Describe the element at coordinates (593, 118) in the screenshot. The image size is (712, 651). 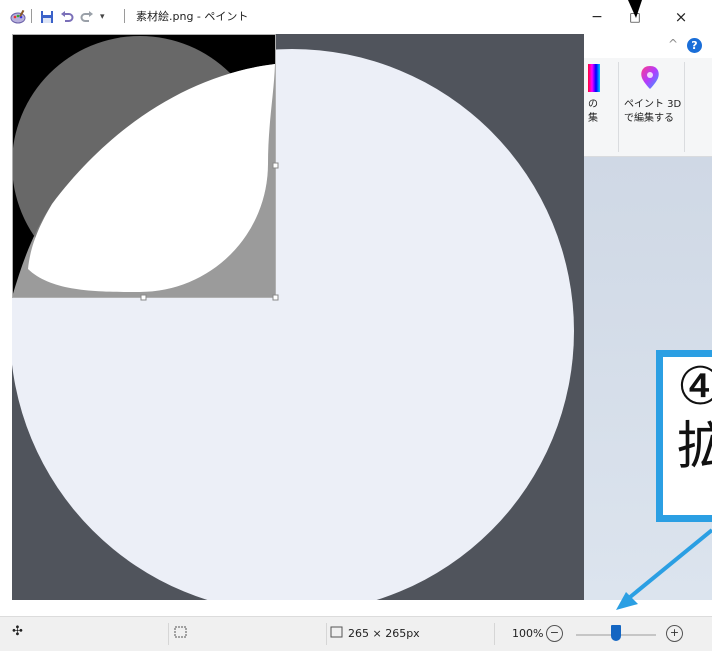
I see `edit-colors-label-2: 集` at that location.